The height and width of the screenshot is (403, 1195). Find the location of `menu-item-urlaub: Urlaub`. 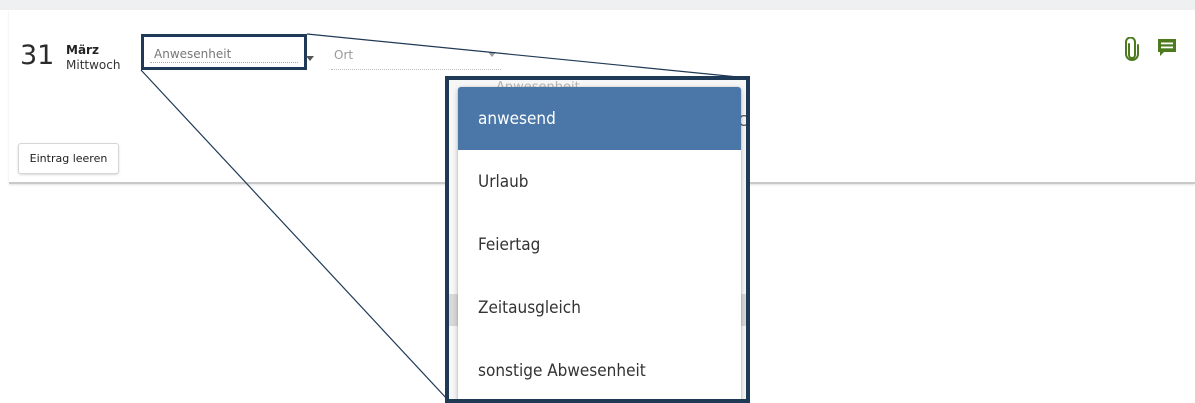

menu-item-urlaub: Urlaub is located at coordinates (599, 181).